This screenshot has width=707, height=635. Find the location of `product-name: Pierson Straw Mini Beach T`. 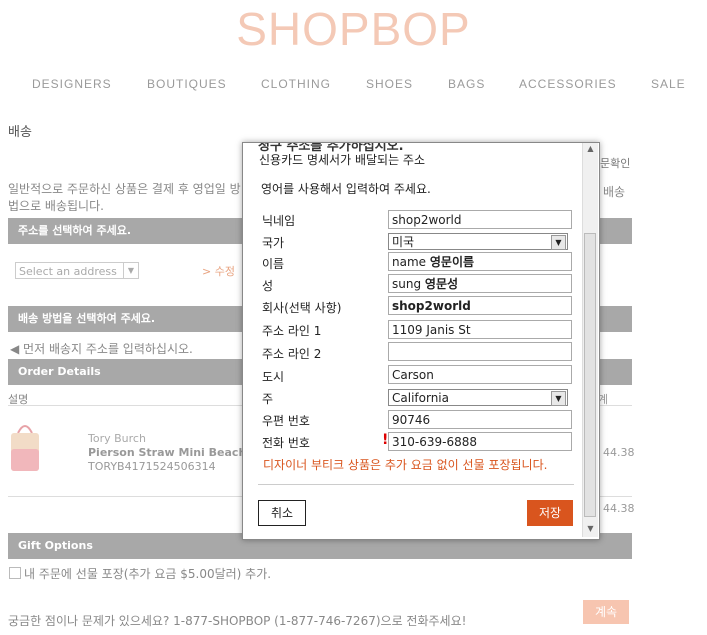

product-name: Pierson Straw Mini Beach T is located at coordinates (173, 452).